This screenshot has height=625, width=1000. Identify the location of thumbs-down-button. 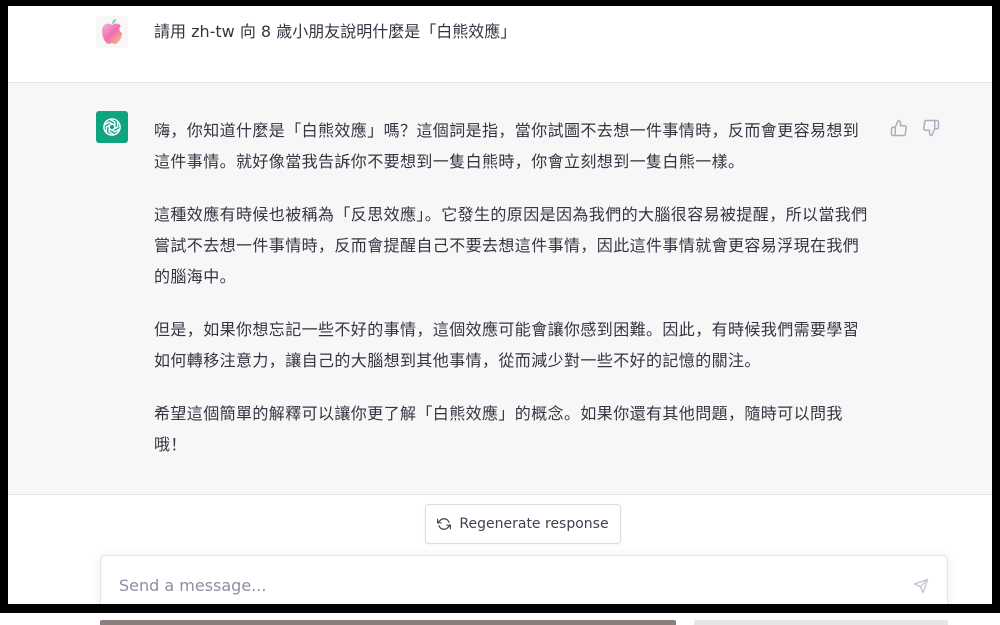
(931, 128).